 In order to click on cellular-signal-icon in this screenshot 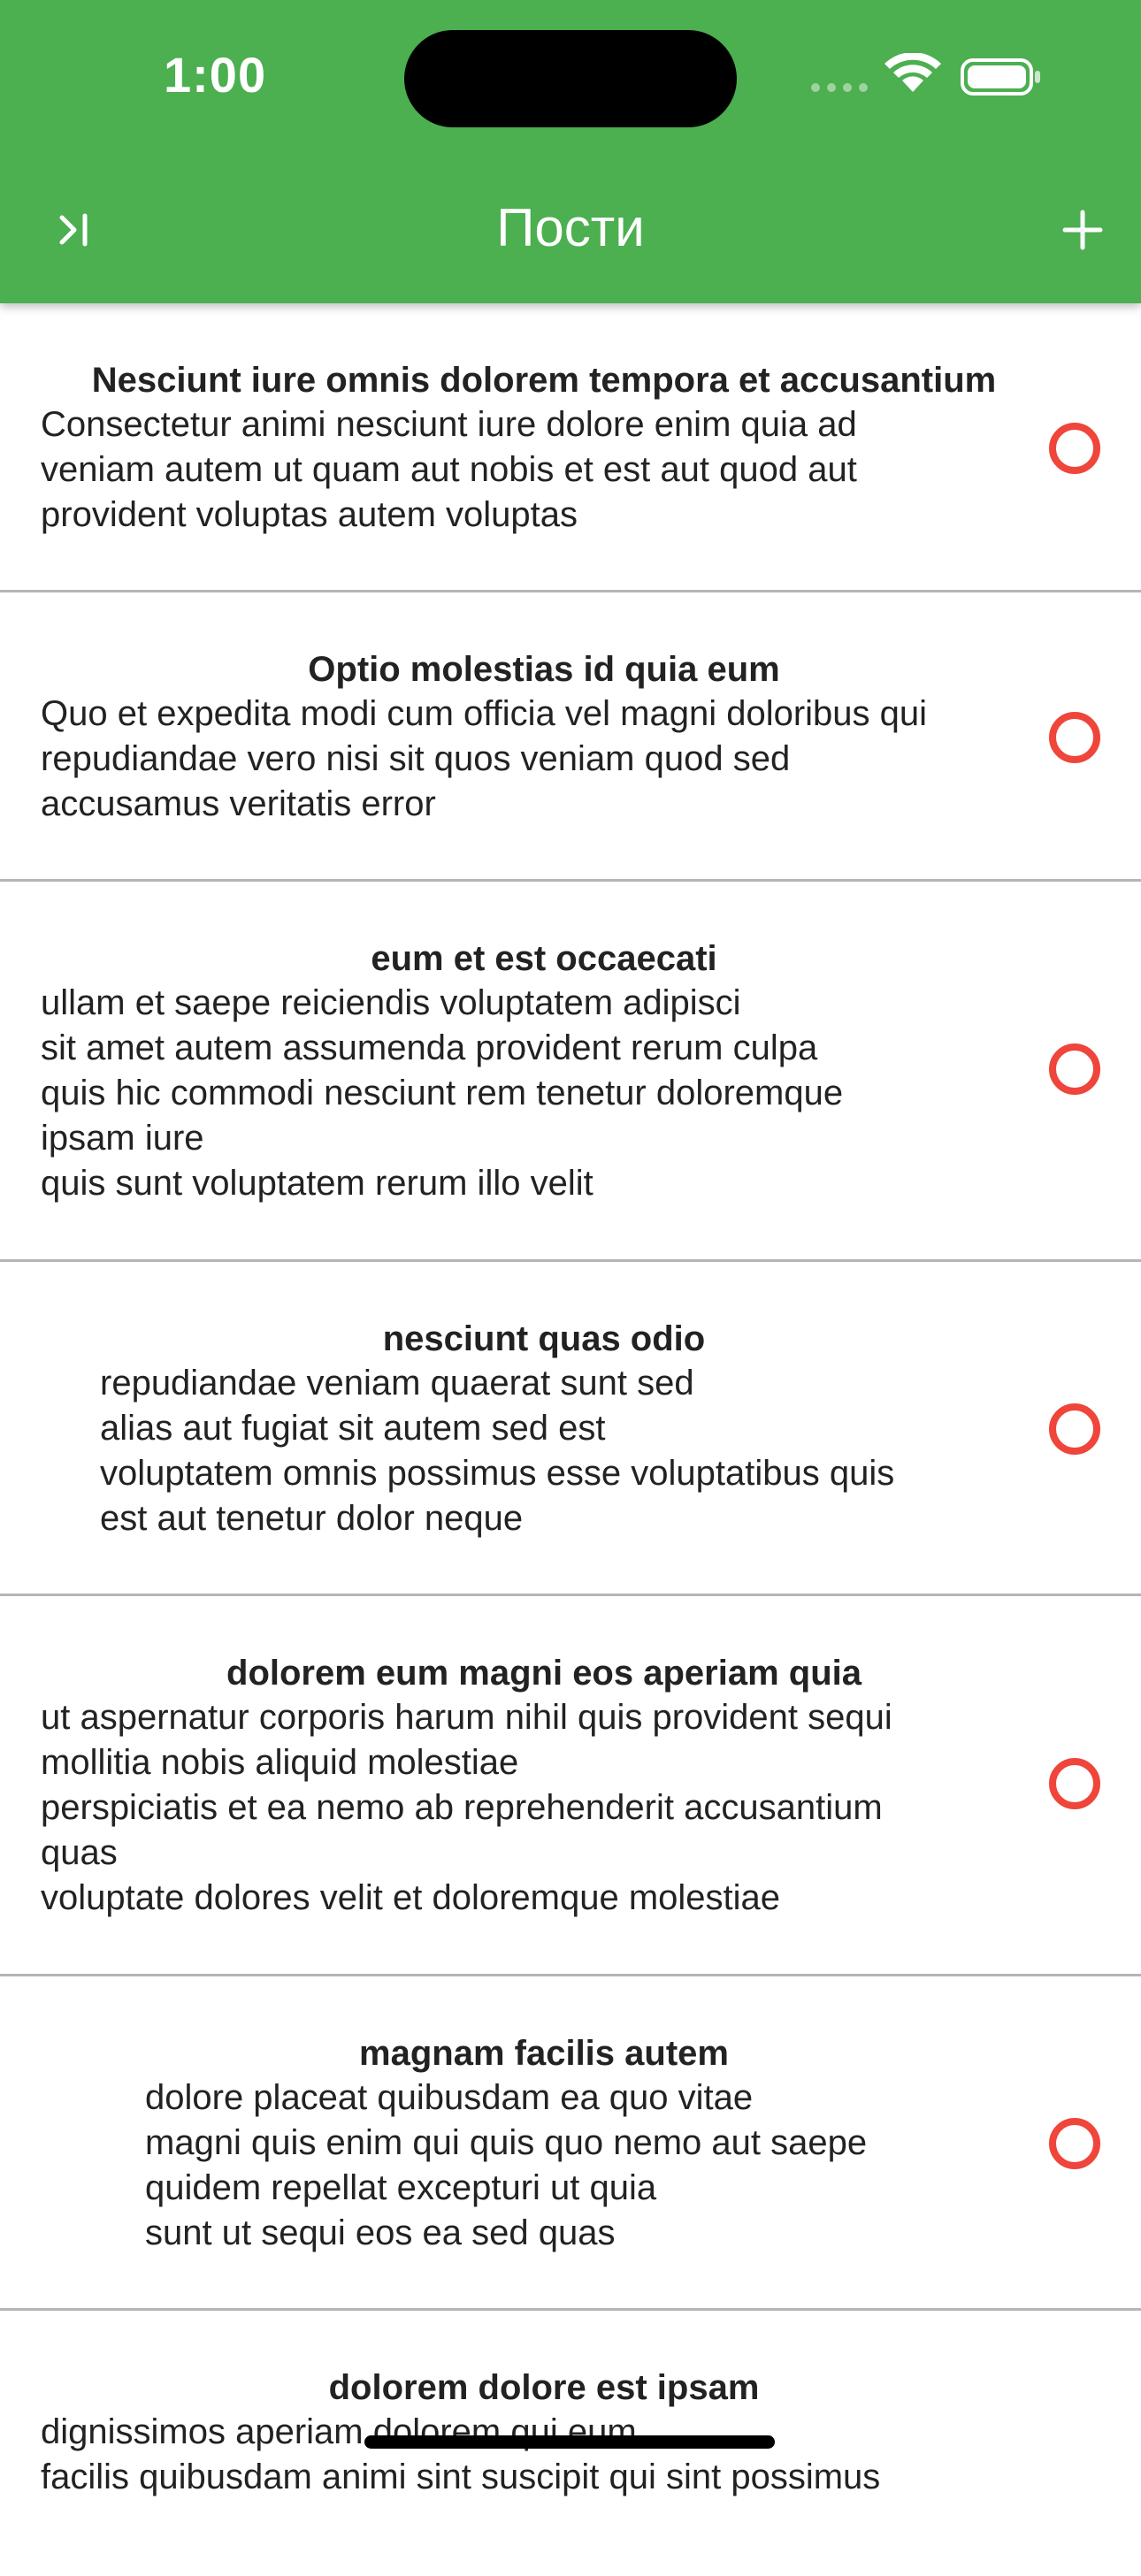, I will do `click(839, 87)`.